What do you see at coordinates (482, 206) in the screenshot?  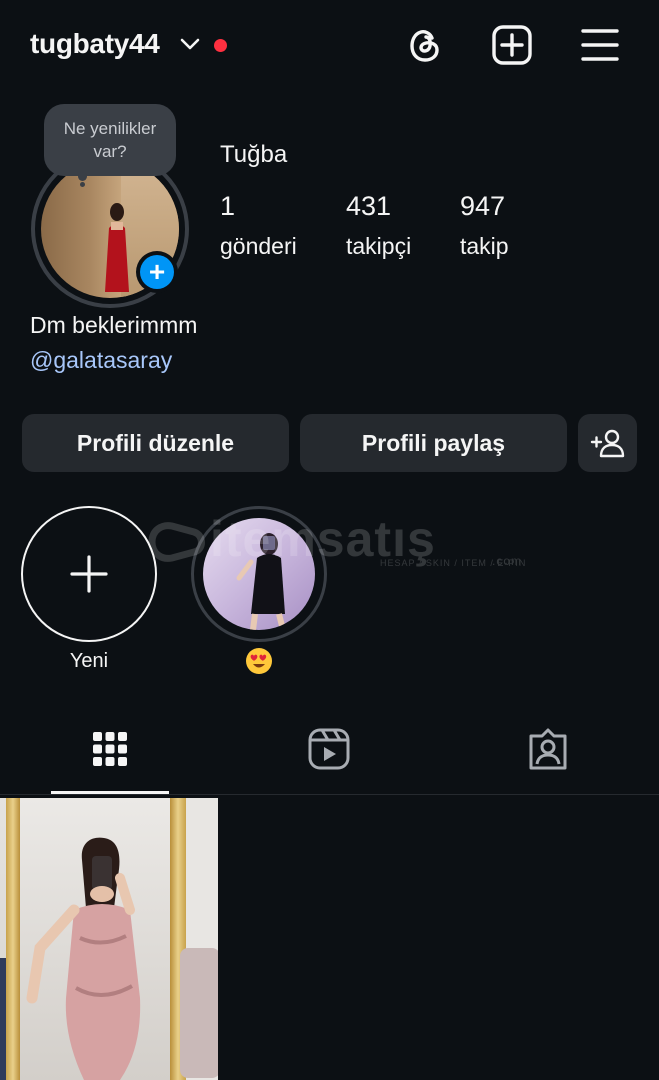 I see `following-count: 947` at bounding box center [482, 206].